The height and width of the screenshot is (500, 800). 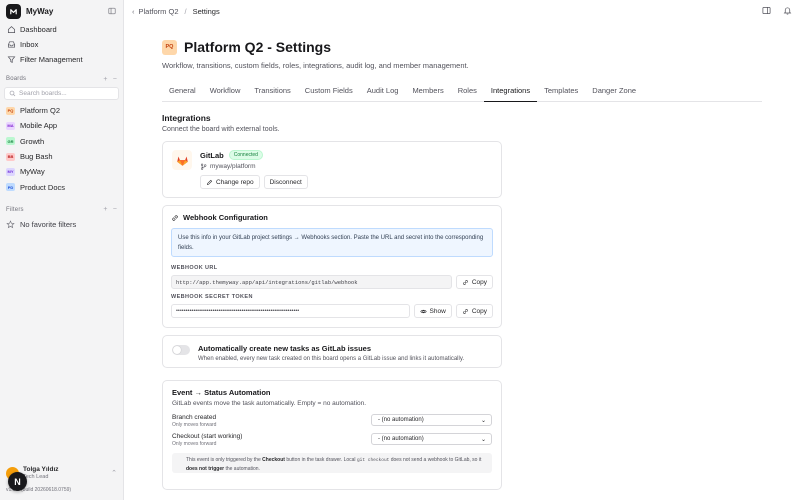 I want to click on eye-icon, so click(x=423, y=311).